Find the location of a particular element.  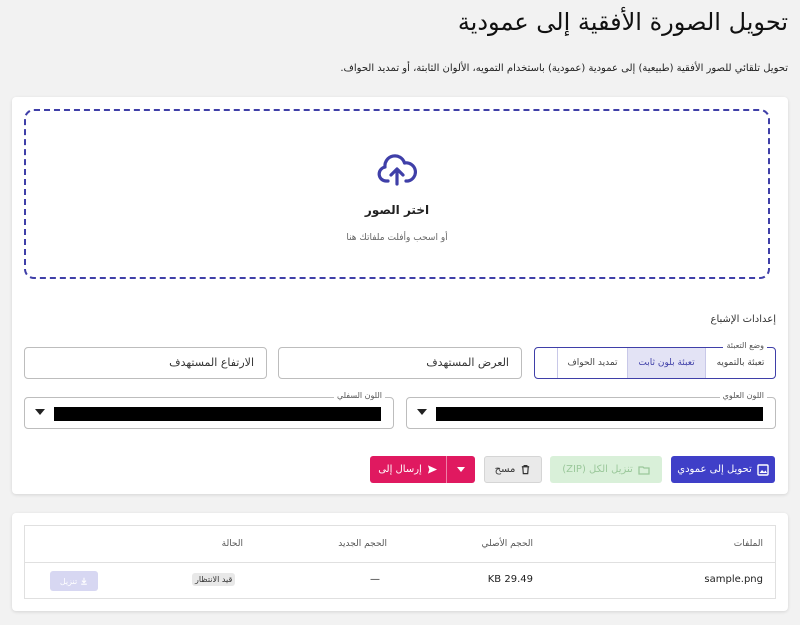

bottom-color-label: اللون السفلي is located at coordinates (359, 395).